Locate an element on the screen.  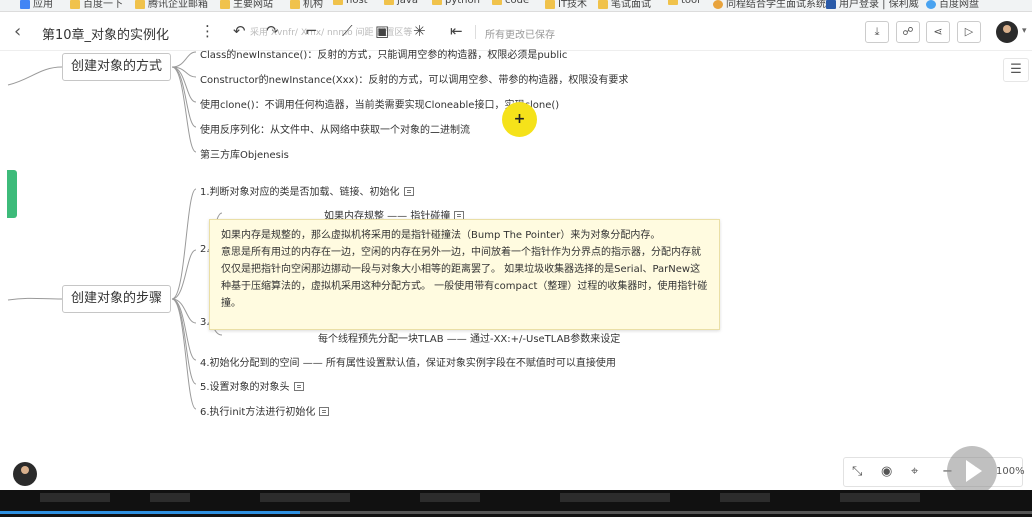
presenter-avatar is located at coordinates (25, 474).